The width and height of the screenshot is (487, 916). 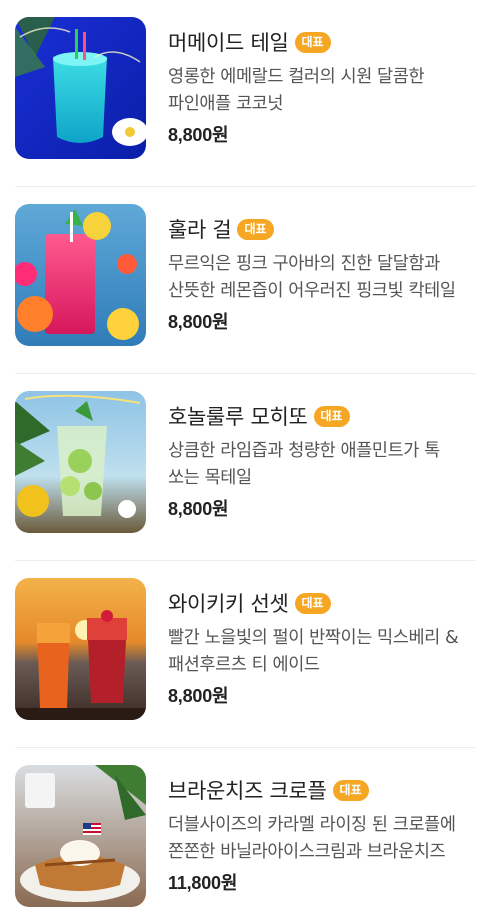 What do you see at coordinates (228, 43) in the screenshot?
I see `menu-item-name: 머메이드 테일` at bounding box center [228, 43].